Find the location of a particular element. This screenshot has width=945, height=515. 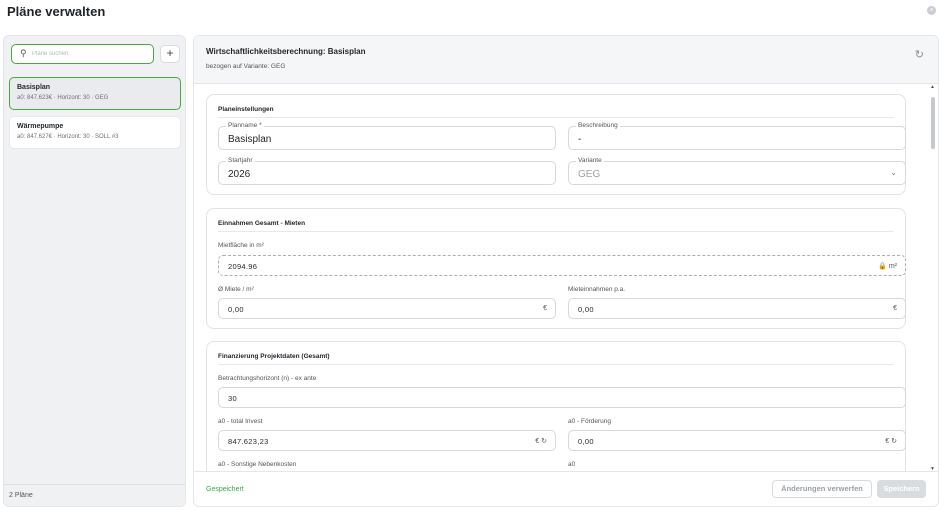

foerderung-value: 0,00 is located at coordinates (586, 441).